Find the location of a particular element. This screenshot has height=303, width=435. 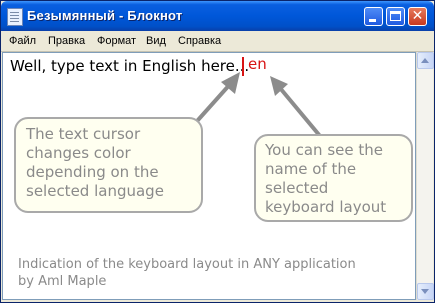

arrow-to-layout is located at coordinates (296, 107).